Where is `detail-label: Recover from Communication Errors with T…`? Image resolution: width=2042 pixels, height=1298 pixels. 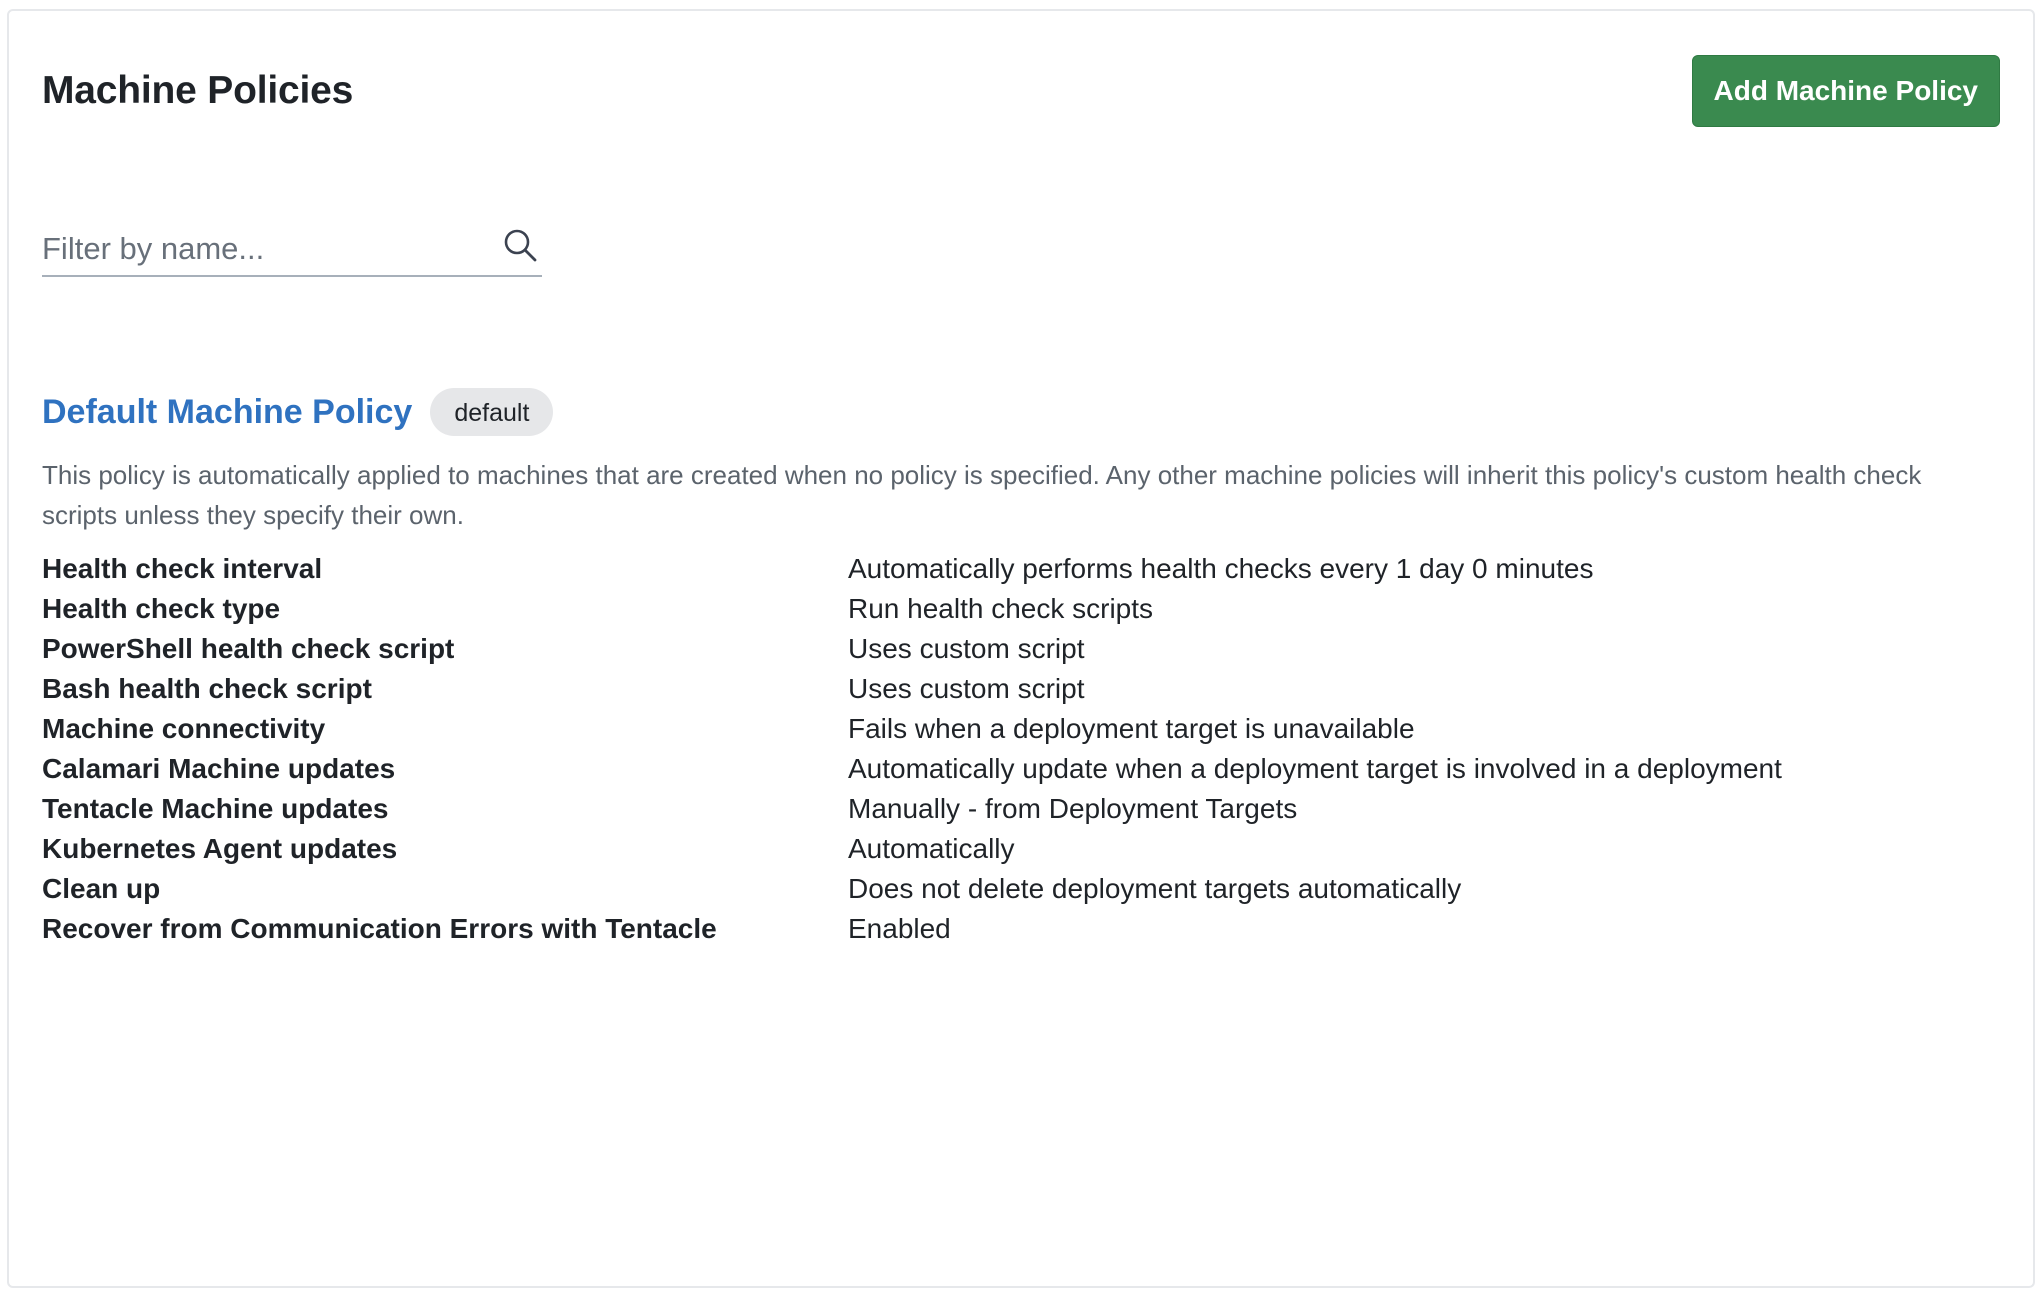
detail-label: Recover from Communication Errors with T… is located at coordinates (379, 928).